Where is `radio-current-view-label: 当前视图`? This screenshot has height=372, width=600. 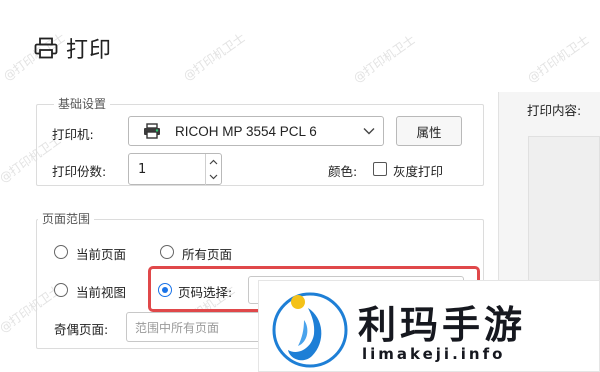
radio-current-view-label: 当前视图 is located at coordinates (101, 291).